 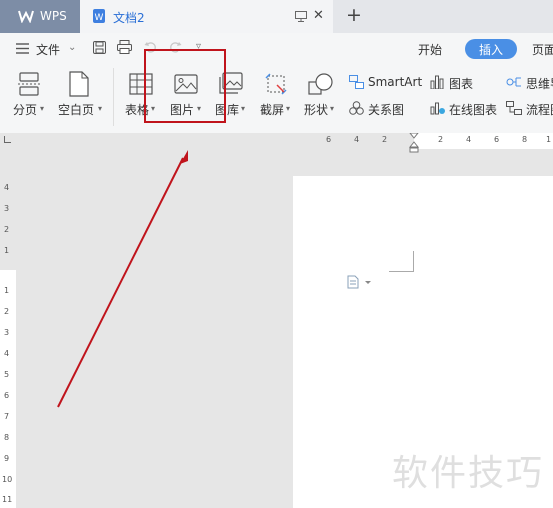 I want to click on annotation-arrow, so click(x=122, y=279).